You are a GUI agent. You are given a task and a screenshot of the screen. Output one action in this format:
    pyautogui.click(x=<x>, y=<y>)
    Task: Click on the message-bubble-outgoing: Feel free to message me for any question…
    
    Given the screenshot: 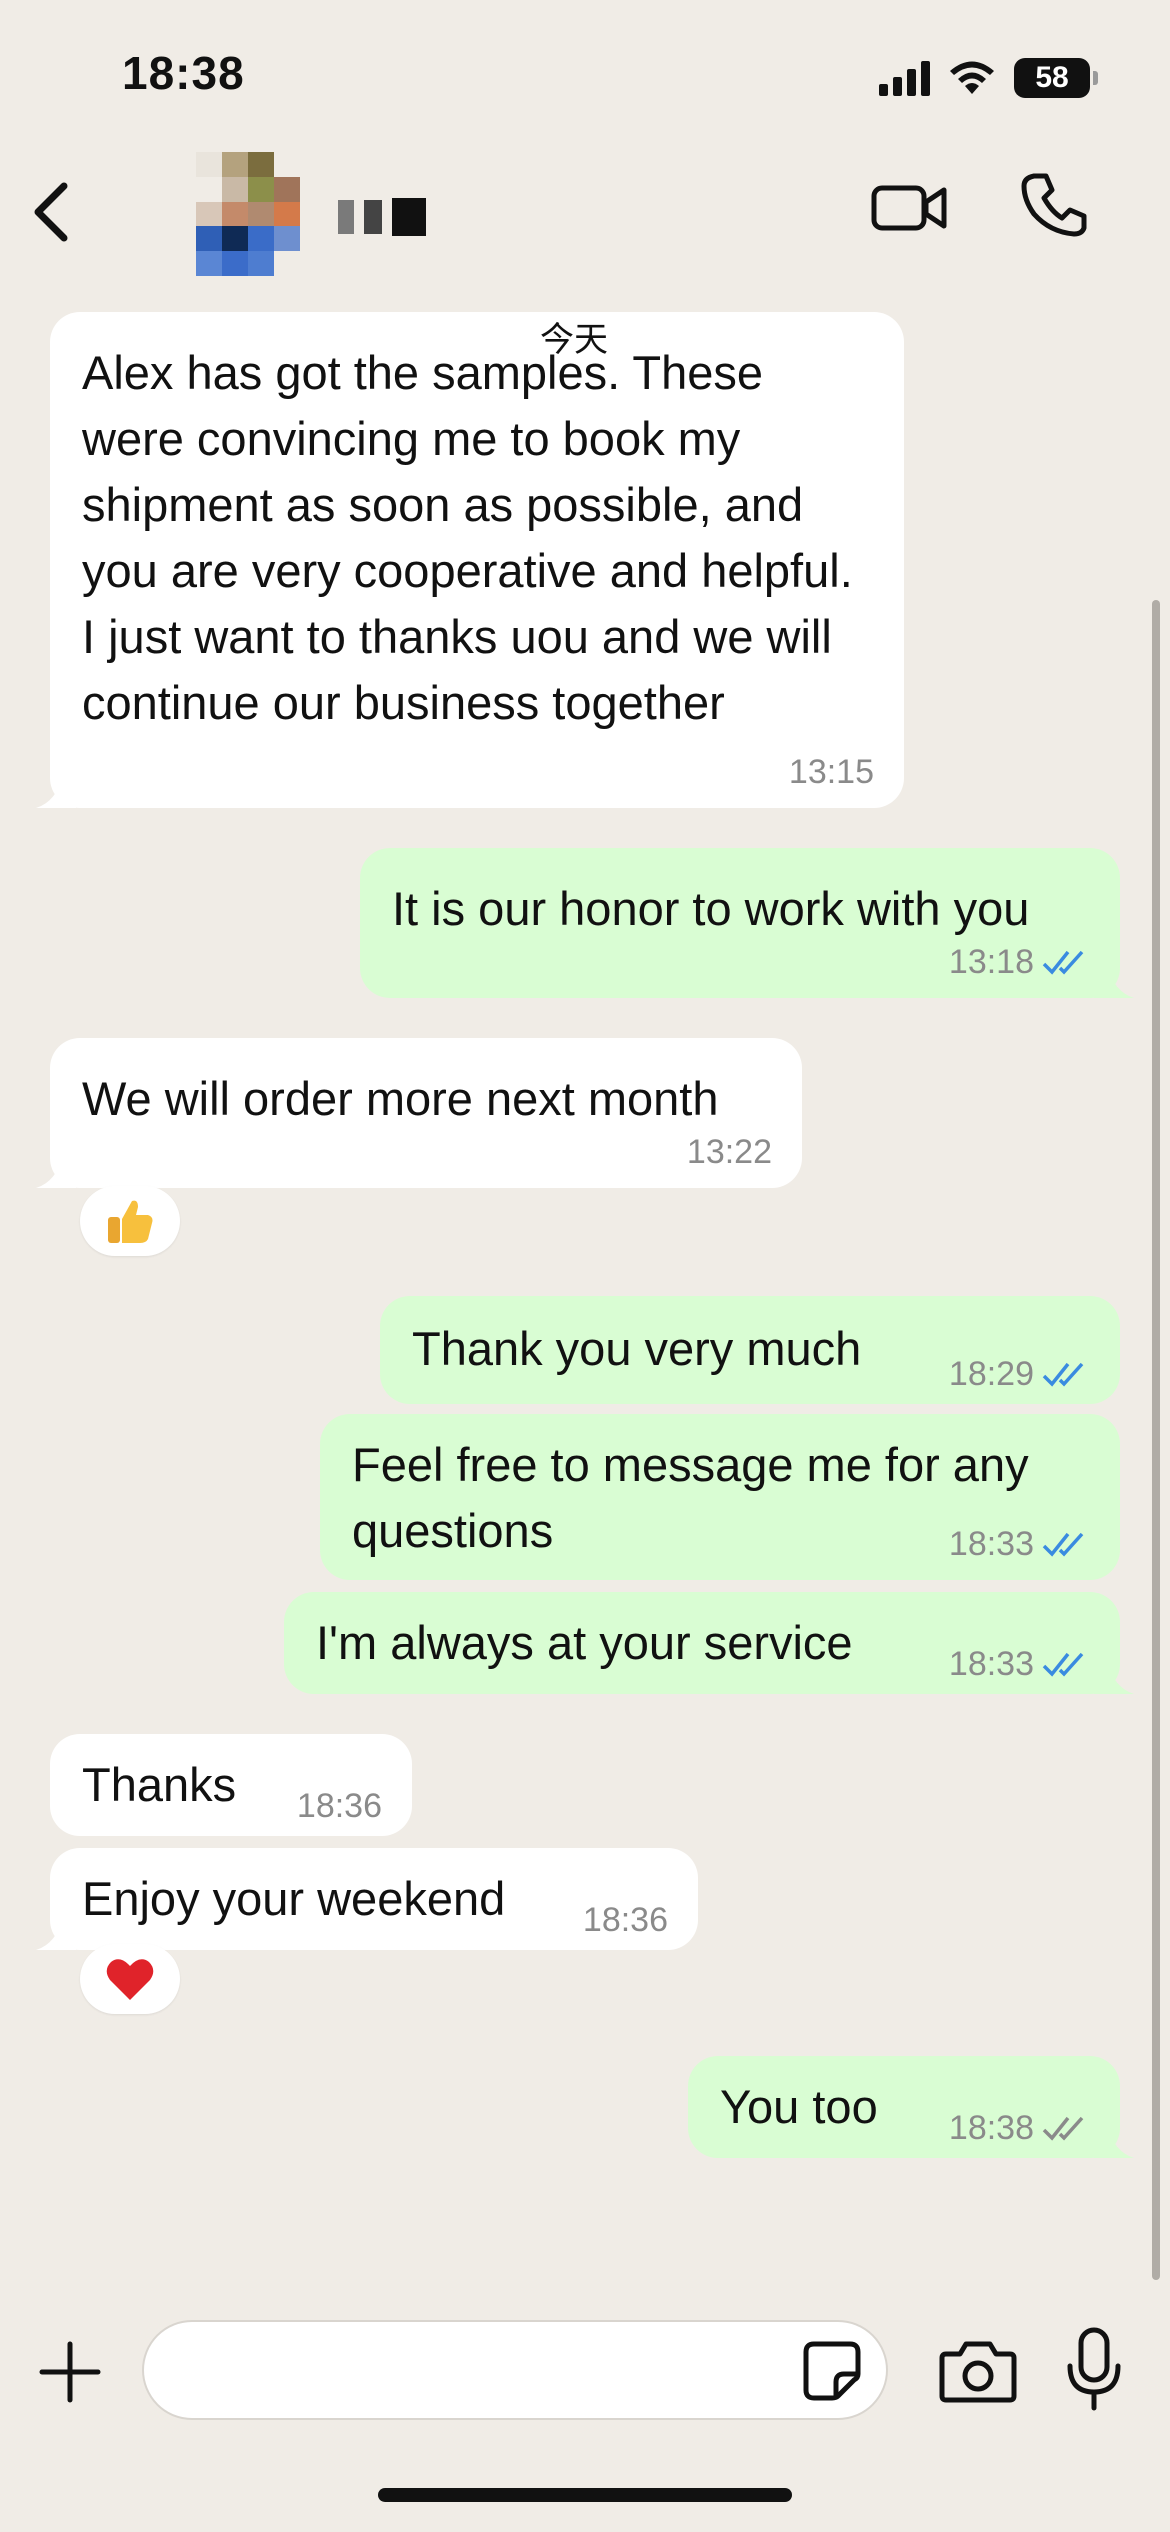 What is the action you would take?
    pyautogui.click(x=720, y=1497)
    